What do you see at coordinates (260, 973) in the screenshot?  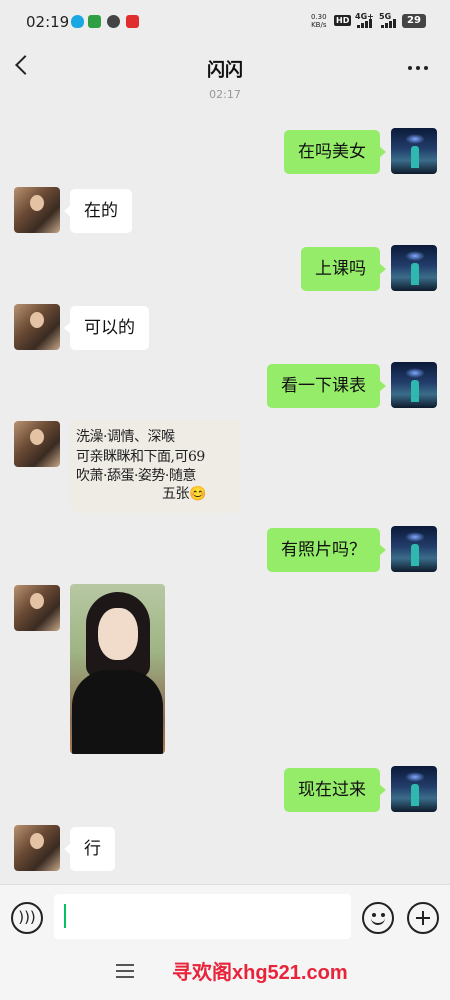 I see `watermark: 寻欢阁xhg521.com` at bounding box center [260, 973].